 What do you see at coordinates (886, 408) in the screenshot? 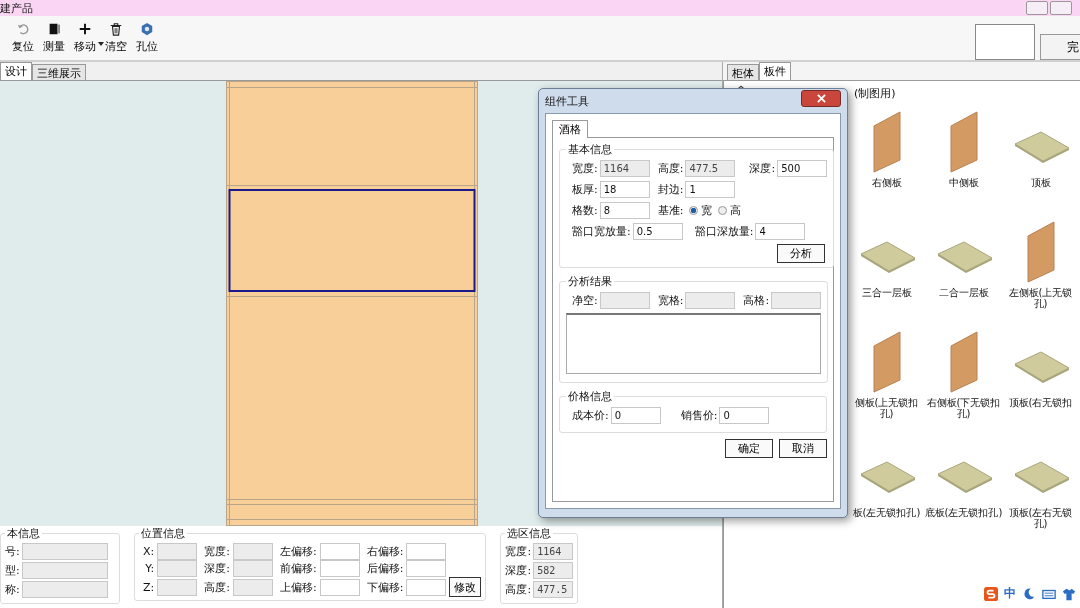
I see `item-label: 侧板(上无锁扣 孔)` at bounding box center [886, 408].